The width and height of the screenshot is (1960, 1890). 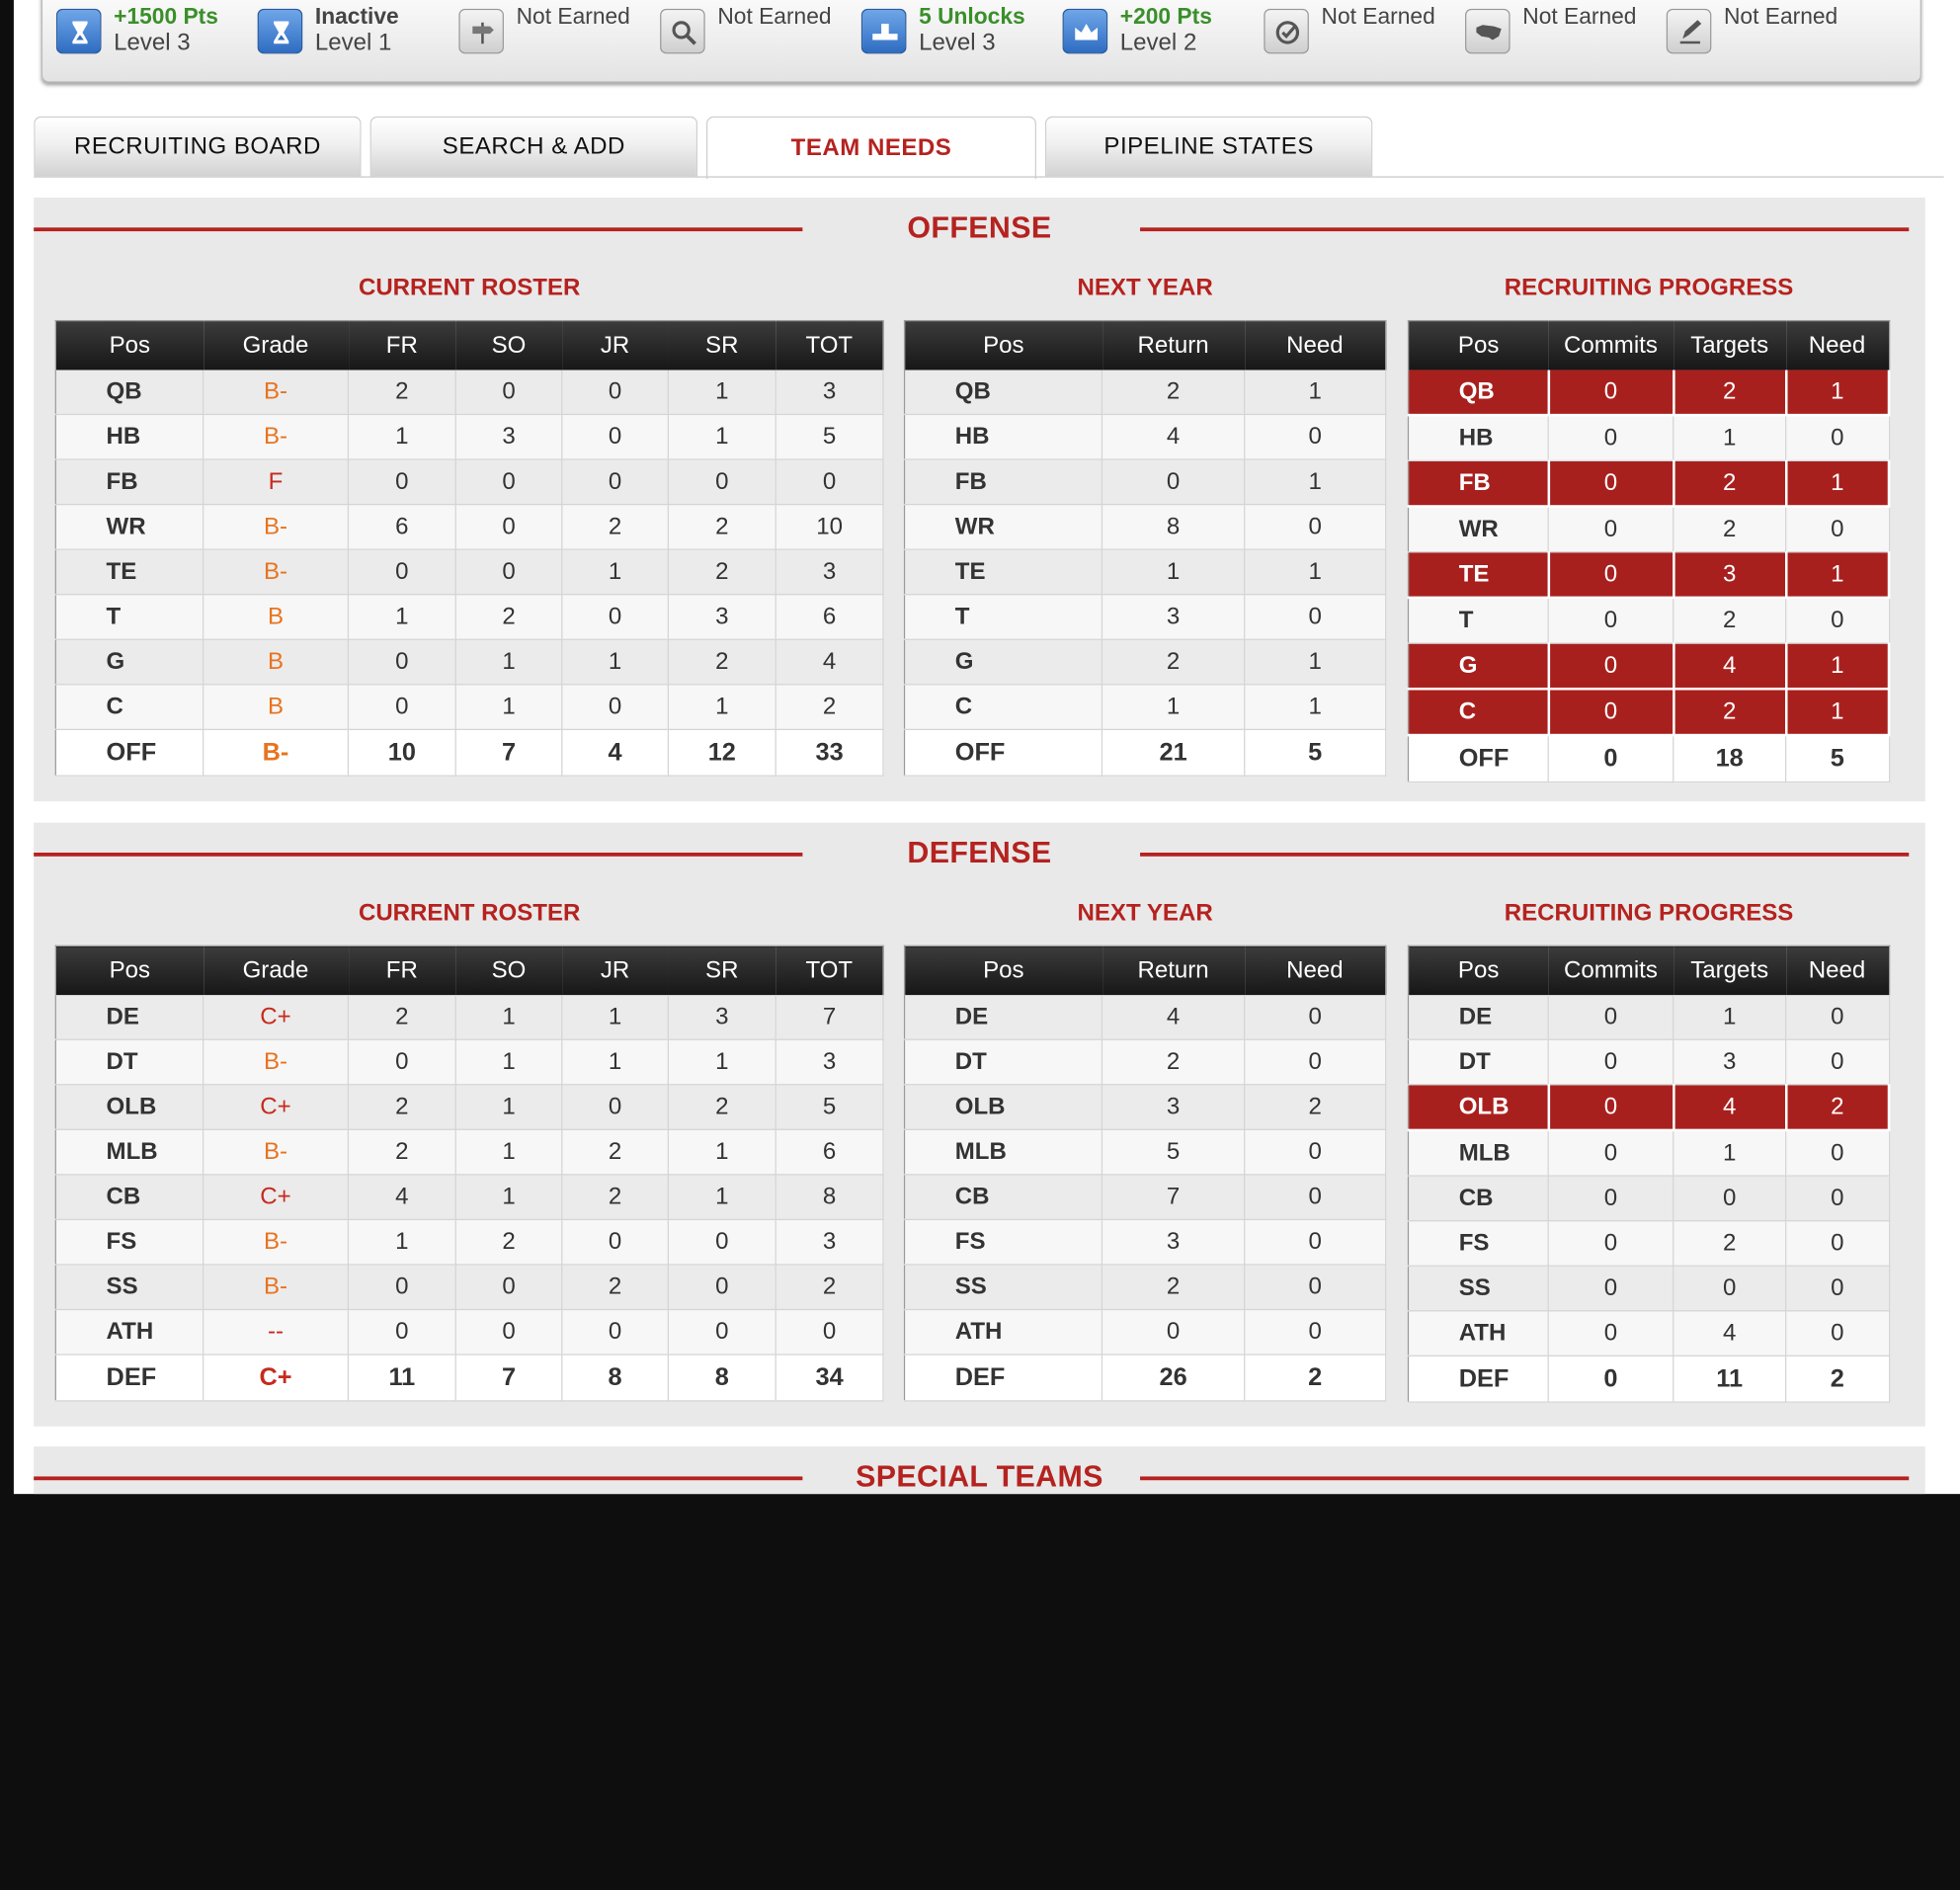 What do you see at coordinates (615, 753) in the screenshot?
I see `total-value: 4` at bounding box center [615, 753].